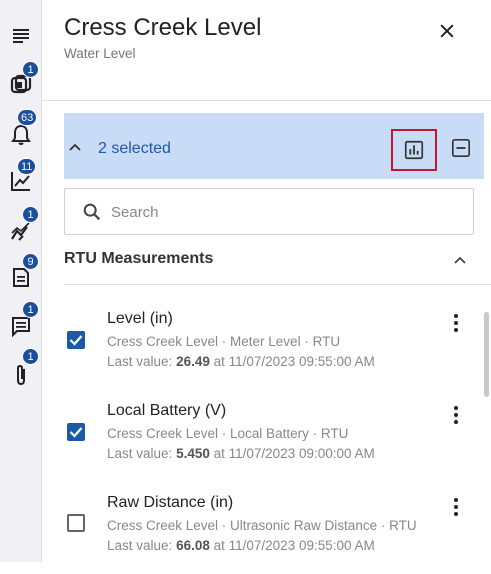  Describe the element at coordinates (21, 135) in the screenshot. I see `bell-icon` at that location.